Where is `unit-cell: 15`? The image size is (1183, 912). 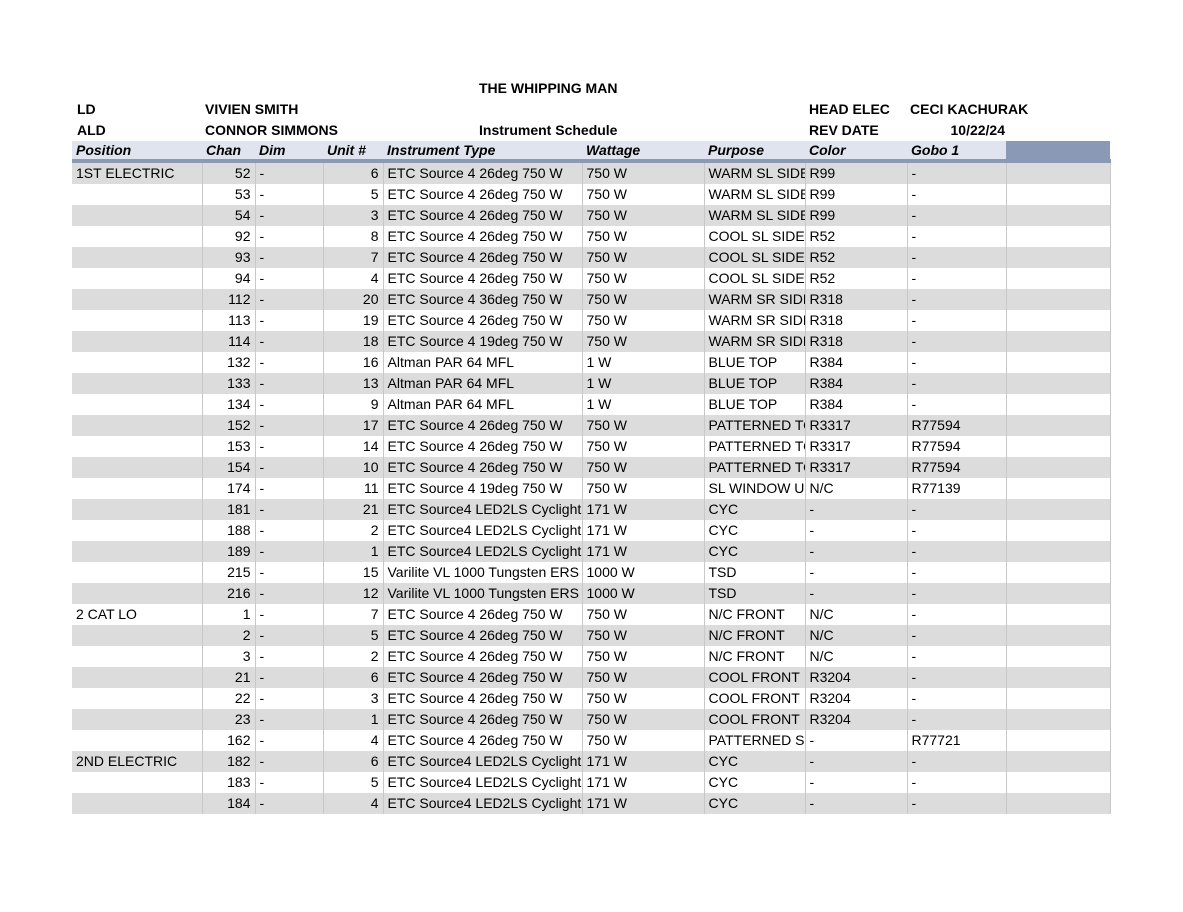 unit-cell: 15 is located at coordinates (353, 572).